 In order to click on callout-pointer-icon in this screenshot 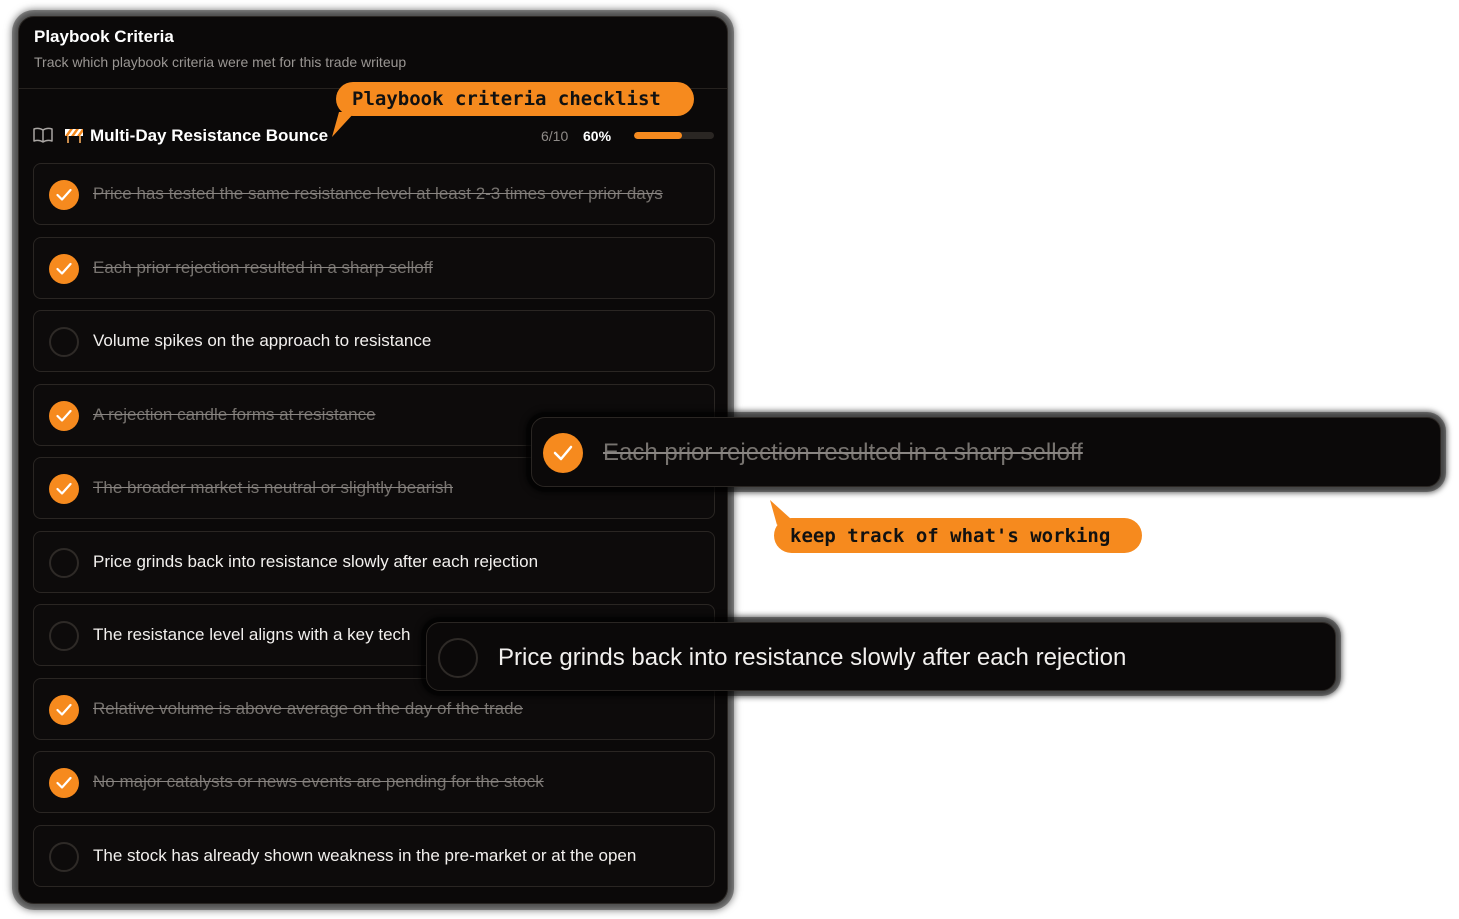, I will do `click(343, 124)`.